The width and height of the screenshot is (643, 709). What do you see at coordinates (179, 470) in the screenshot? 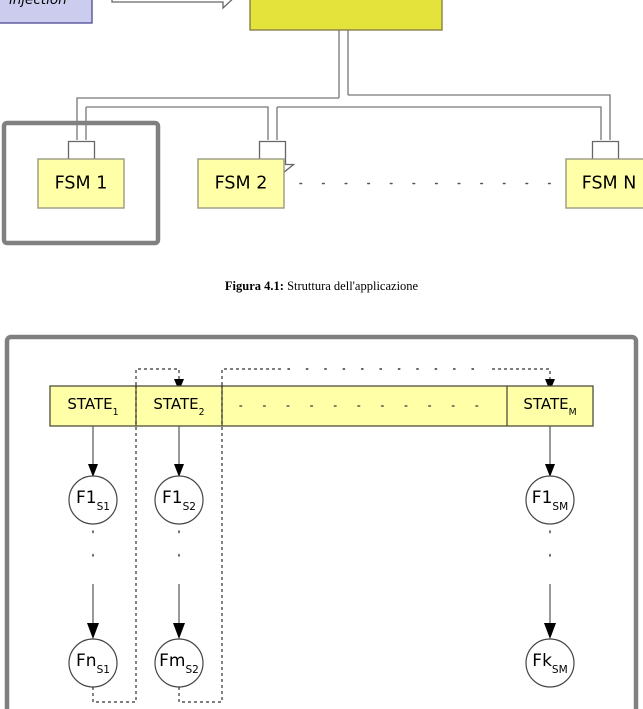
I see `col-2-state-to-top-node-arrowhead` at bounding box center [179, 470].